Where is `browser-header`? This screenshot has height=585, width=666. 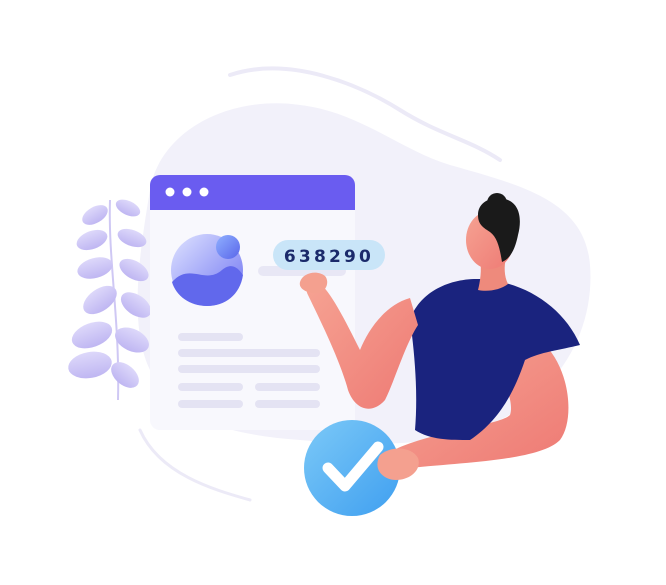
browser-header is located at coordinates (252, 192).